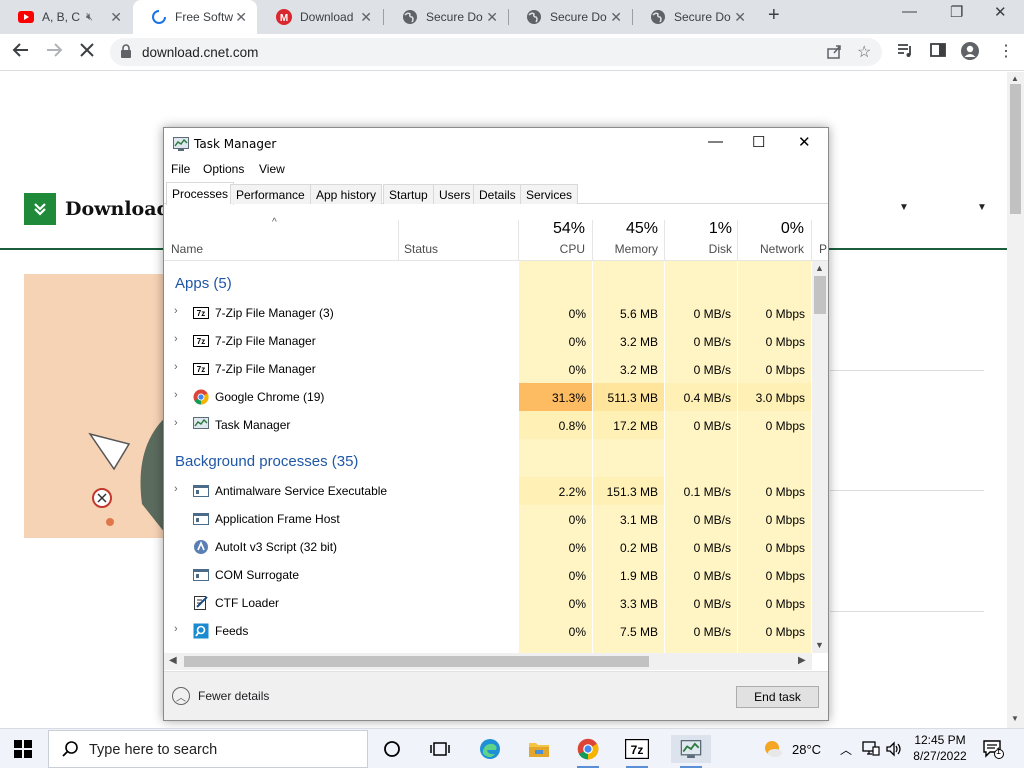  What do you see at coordinates (956, 12) in the screenshot?
I see `restore-icon: ❐` at bounding box center [956, 12].